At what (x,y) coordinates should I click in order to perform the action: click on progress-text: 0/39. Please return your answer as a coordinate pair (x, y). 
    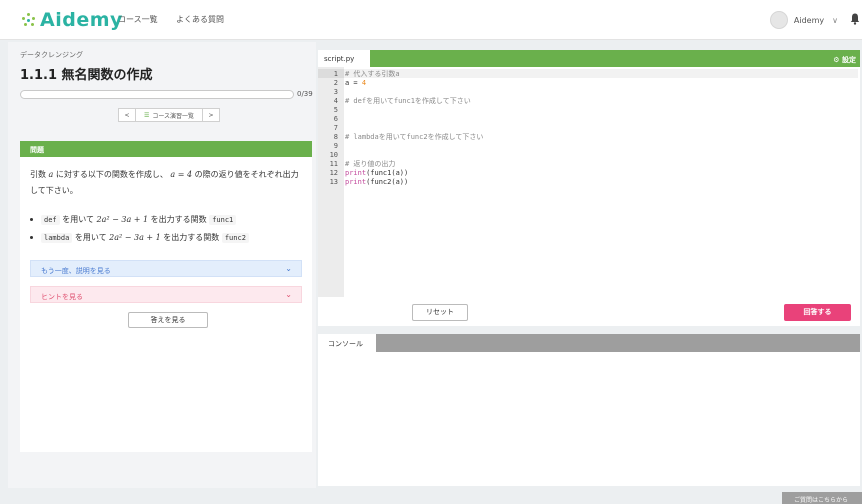
    Looking at the image, I should click on (305, 94).